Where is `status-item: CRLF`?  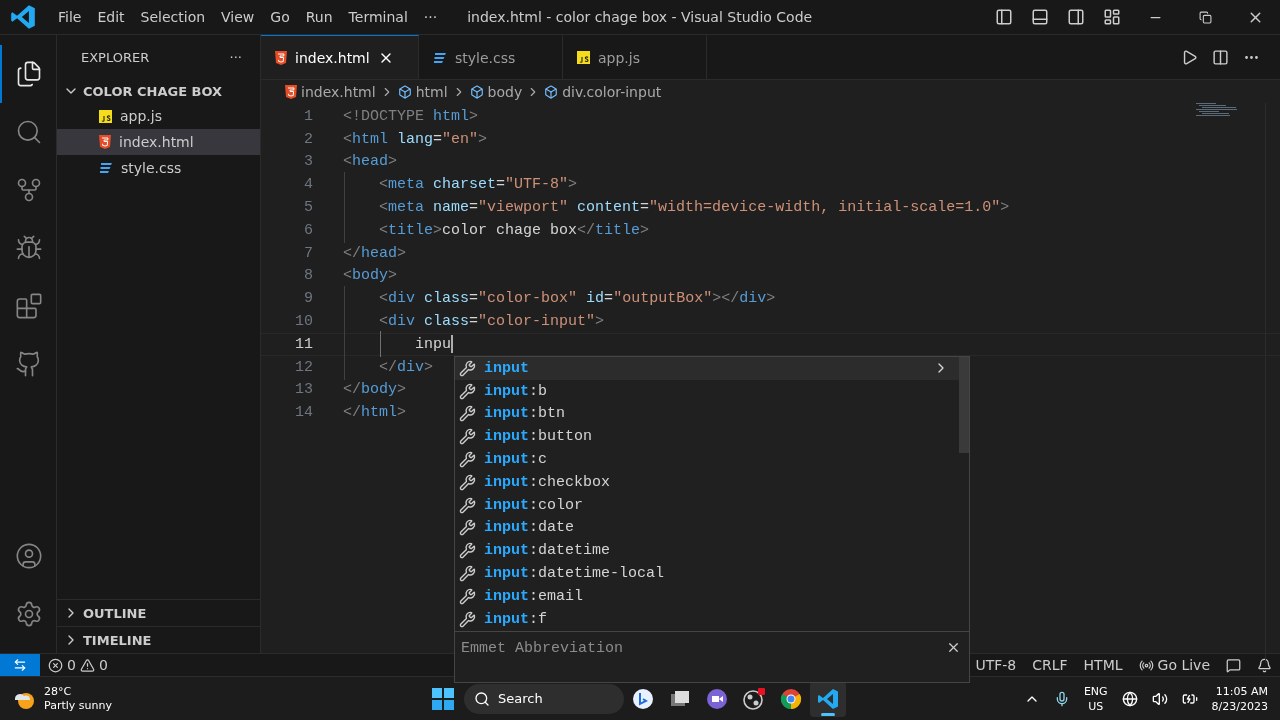 status-item: CRLF is located at coordinates (1050, 665).